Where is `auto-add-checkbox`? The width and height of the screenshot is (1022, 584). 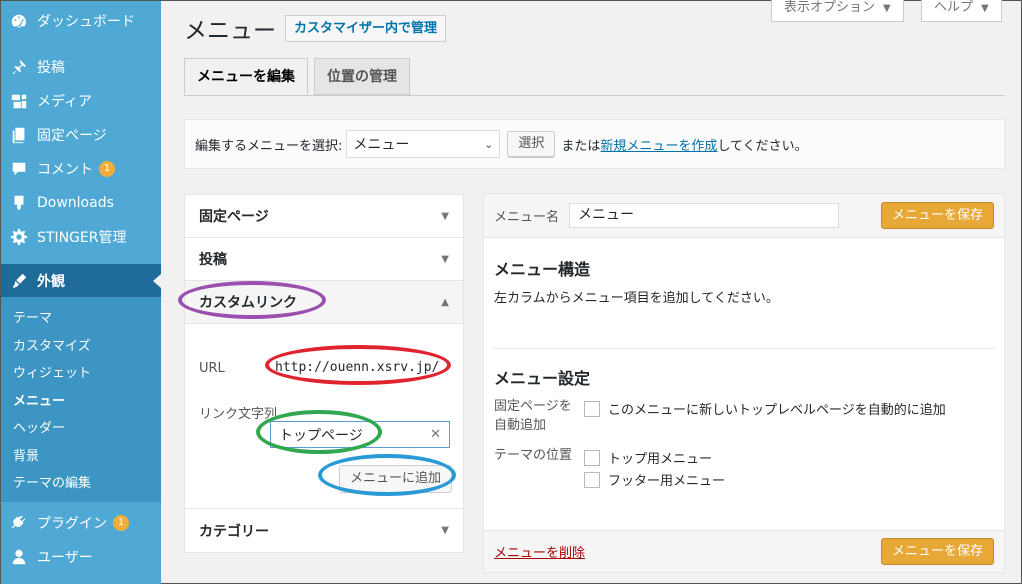
auto-add-checkbox is located at coordinates (592, 408).